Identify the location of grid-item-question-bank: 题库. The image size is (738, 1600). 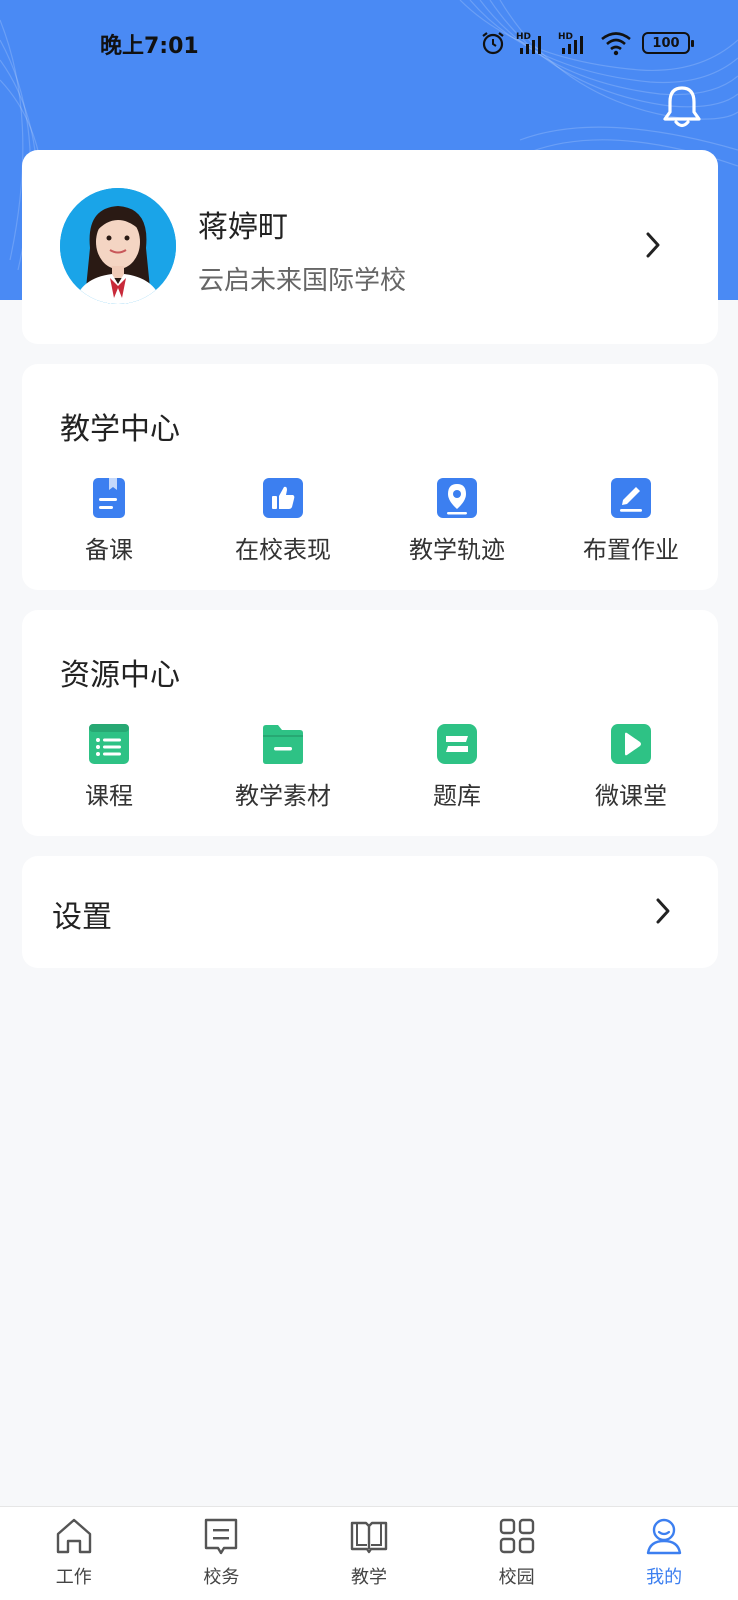
(457, 766).